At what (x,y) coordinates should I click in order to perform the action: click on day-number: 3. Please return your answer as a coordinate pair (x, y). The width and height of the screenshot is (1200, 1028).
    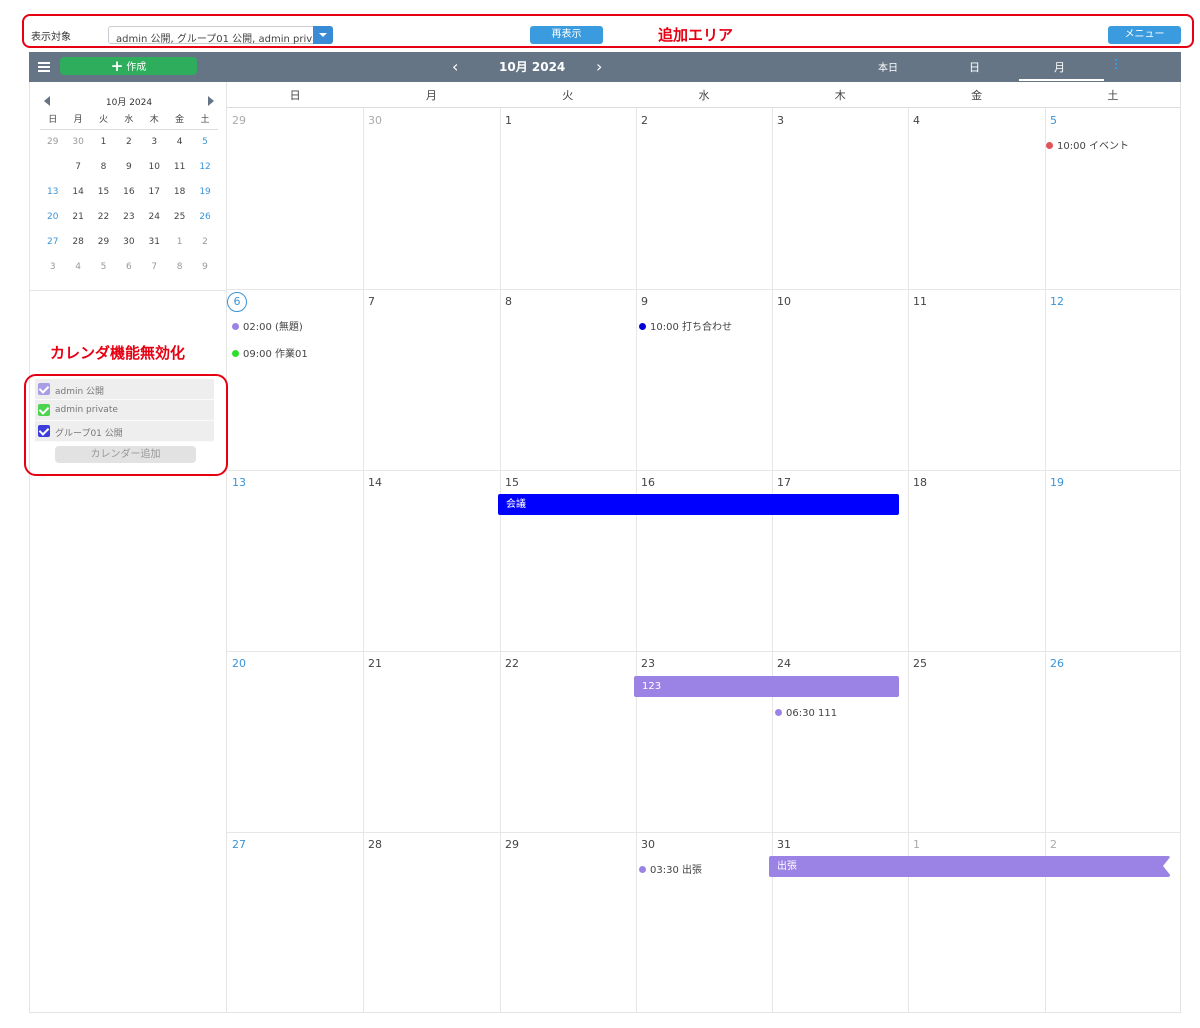
    Looking at the image, I should click on (780, 120).